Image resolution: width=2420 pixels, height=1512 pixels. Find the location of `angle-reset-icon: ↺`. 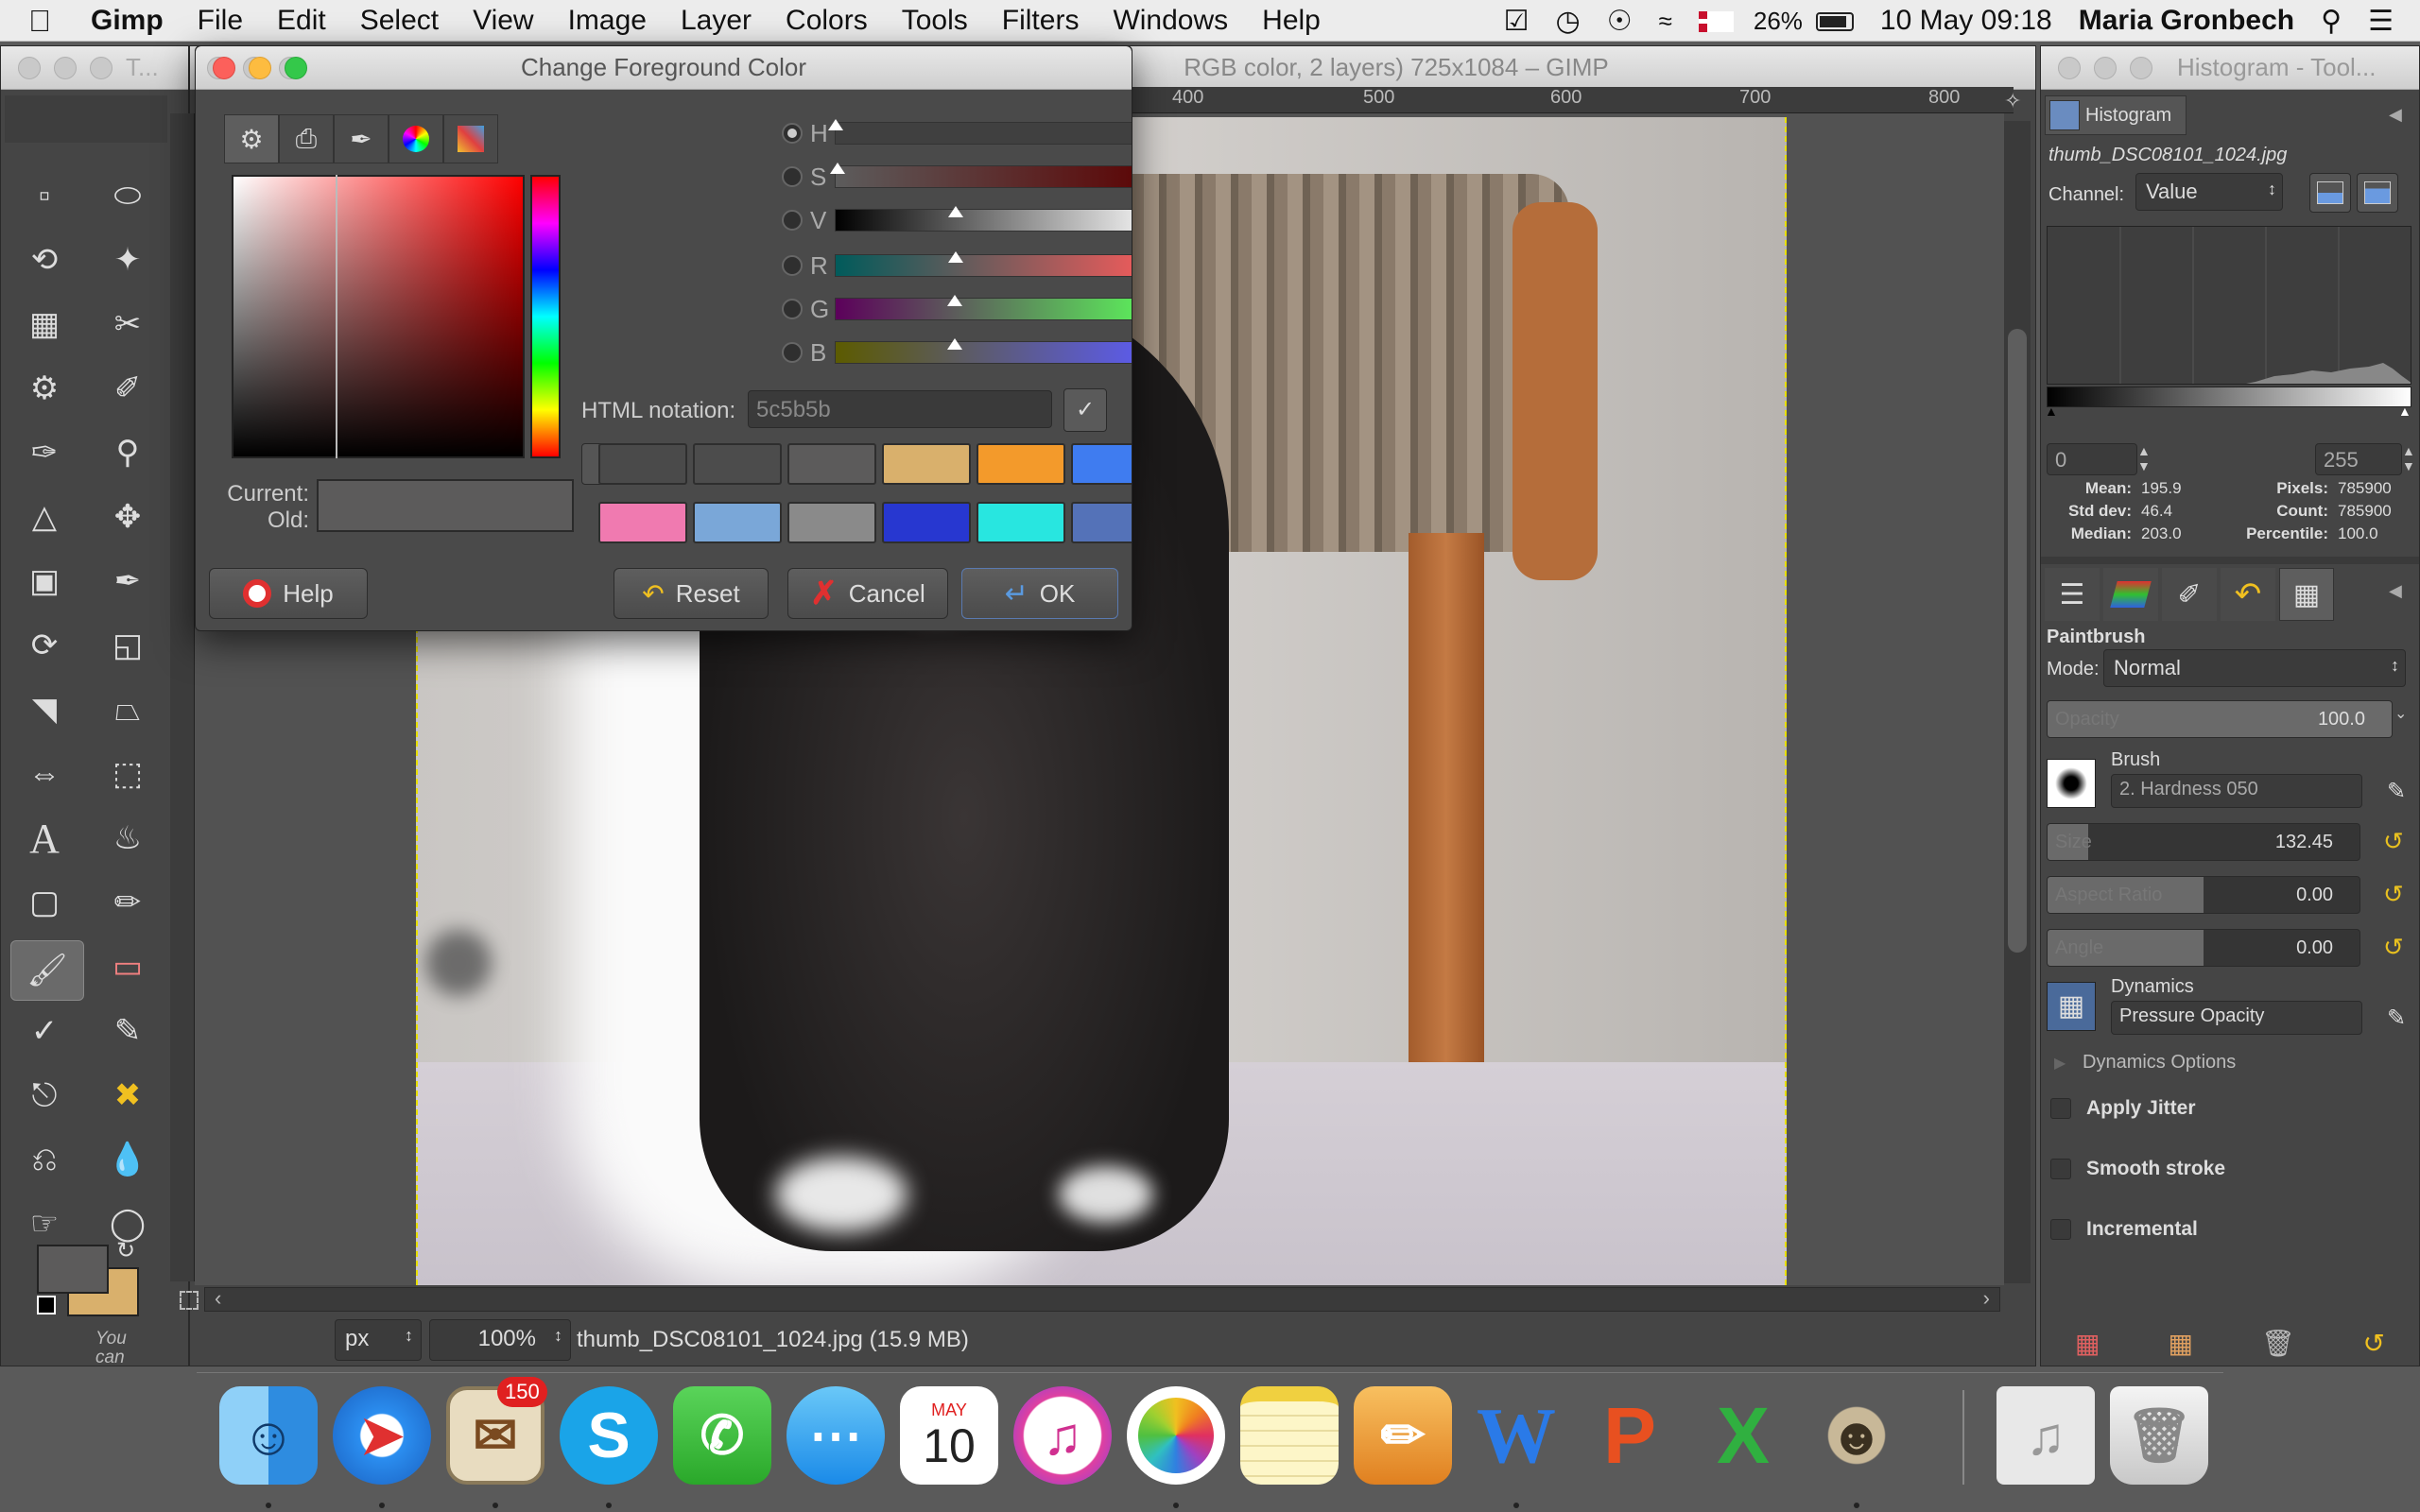

angle-reset-icon: ↺ is located at coordinates (2397, 947).